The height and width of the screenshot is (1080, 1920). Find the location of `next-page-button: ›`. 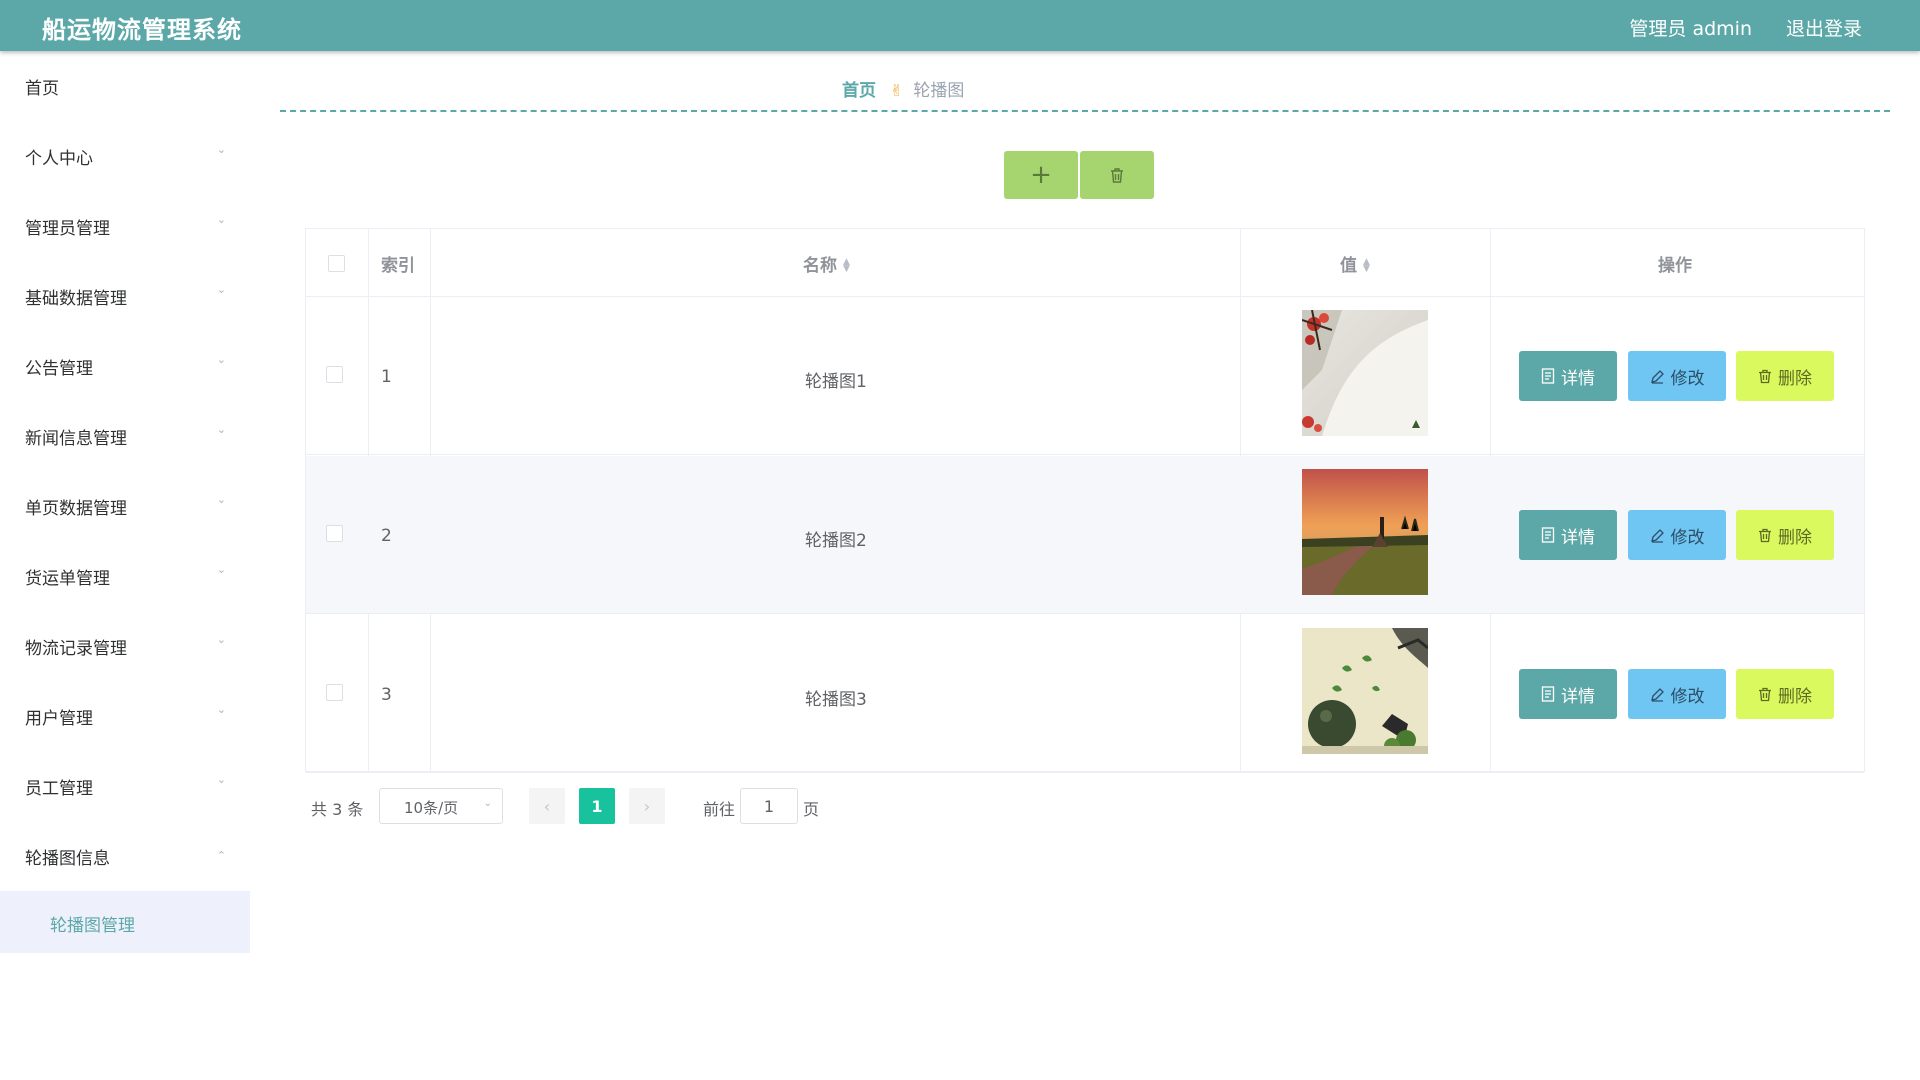

next-page-button: › is located at coordinates (647, 806).